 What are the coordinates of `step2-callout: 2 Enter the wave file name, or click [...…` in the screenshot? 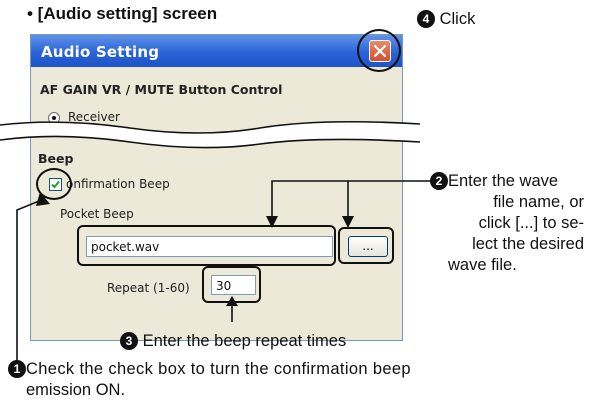 It's located at (510, 223).